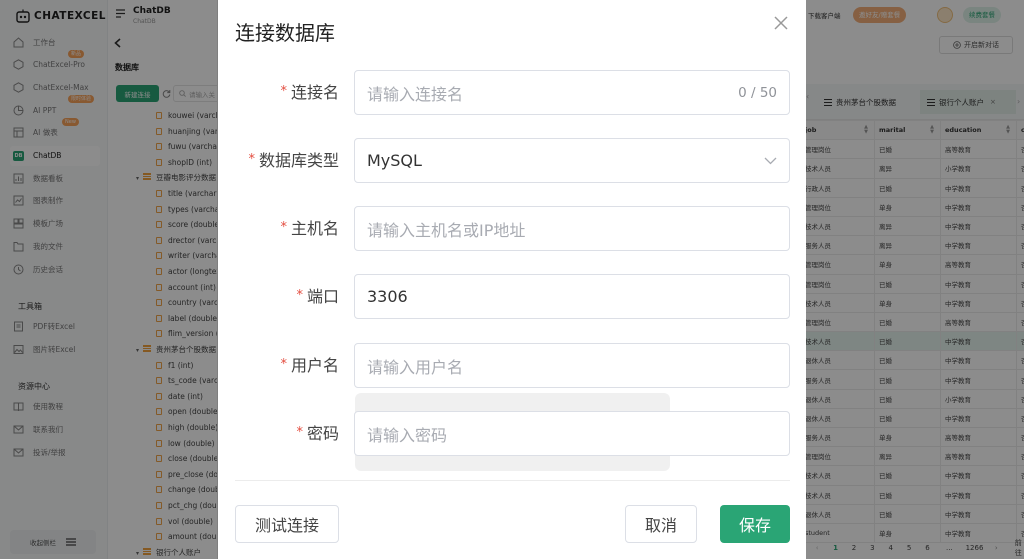 This screenshot has height=559, width=1024. What do you see at coordinates (572, 228) in the screenshot?
I see `field-input-2: 请输入主机名或IP地址` at bounding box center [572, 228].